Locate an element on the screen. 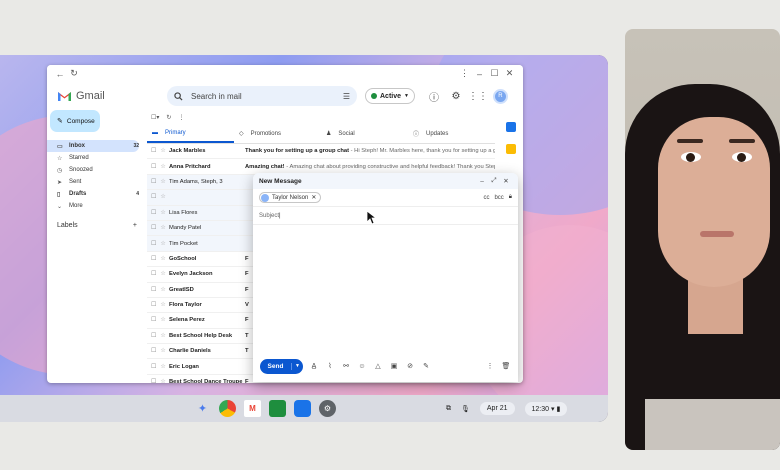 This screenshot has width=780, height=470. chrome-icon is located at coordinates (227, 408).